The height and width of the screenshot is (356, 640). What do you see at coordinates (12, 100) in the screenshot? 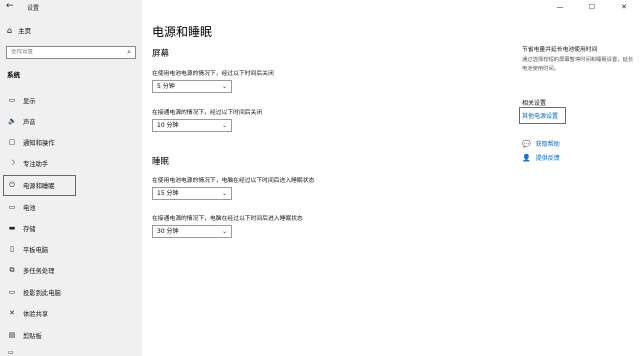
I see `display-icon: ▭` at bounding box center [12, 100].